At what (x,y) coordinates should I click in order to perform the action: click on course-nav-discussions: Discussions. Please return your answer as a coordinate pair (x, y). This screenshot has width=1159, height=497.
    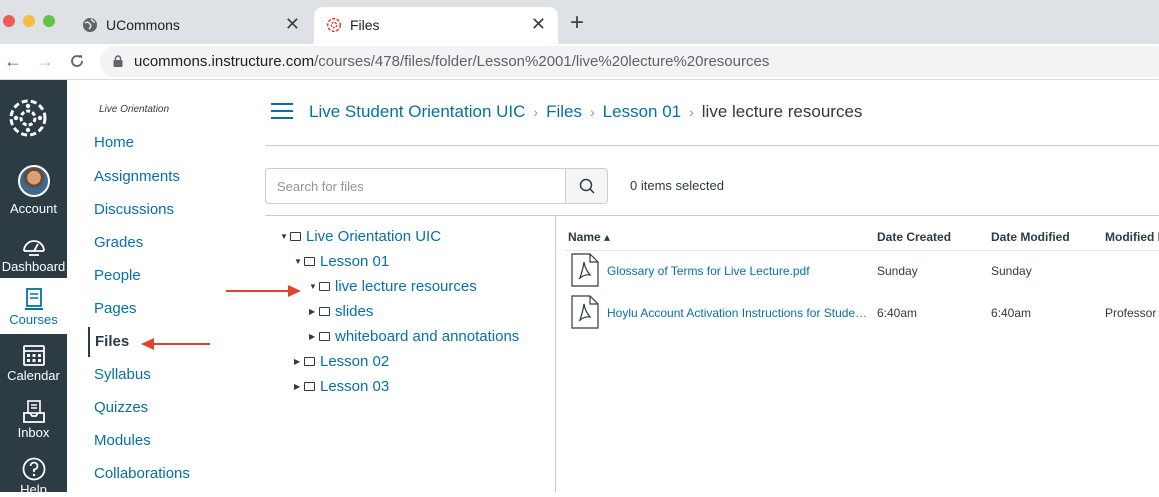
    Looking at the image, I should click on (134, 209).